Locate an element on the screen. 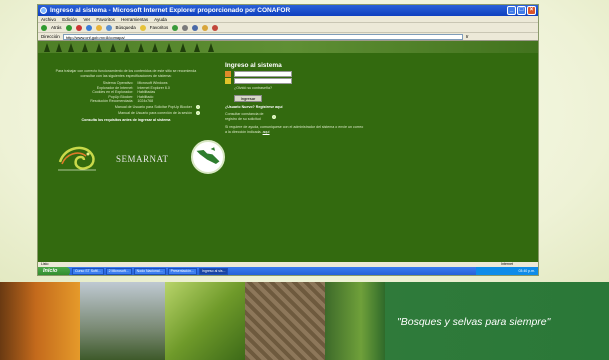 The height and width of the screenshot is (360, 609). help-link: aquí is located at coordinates (266, 132).